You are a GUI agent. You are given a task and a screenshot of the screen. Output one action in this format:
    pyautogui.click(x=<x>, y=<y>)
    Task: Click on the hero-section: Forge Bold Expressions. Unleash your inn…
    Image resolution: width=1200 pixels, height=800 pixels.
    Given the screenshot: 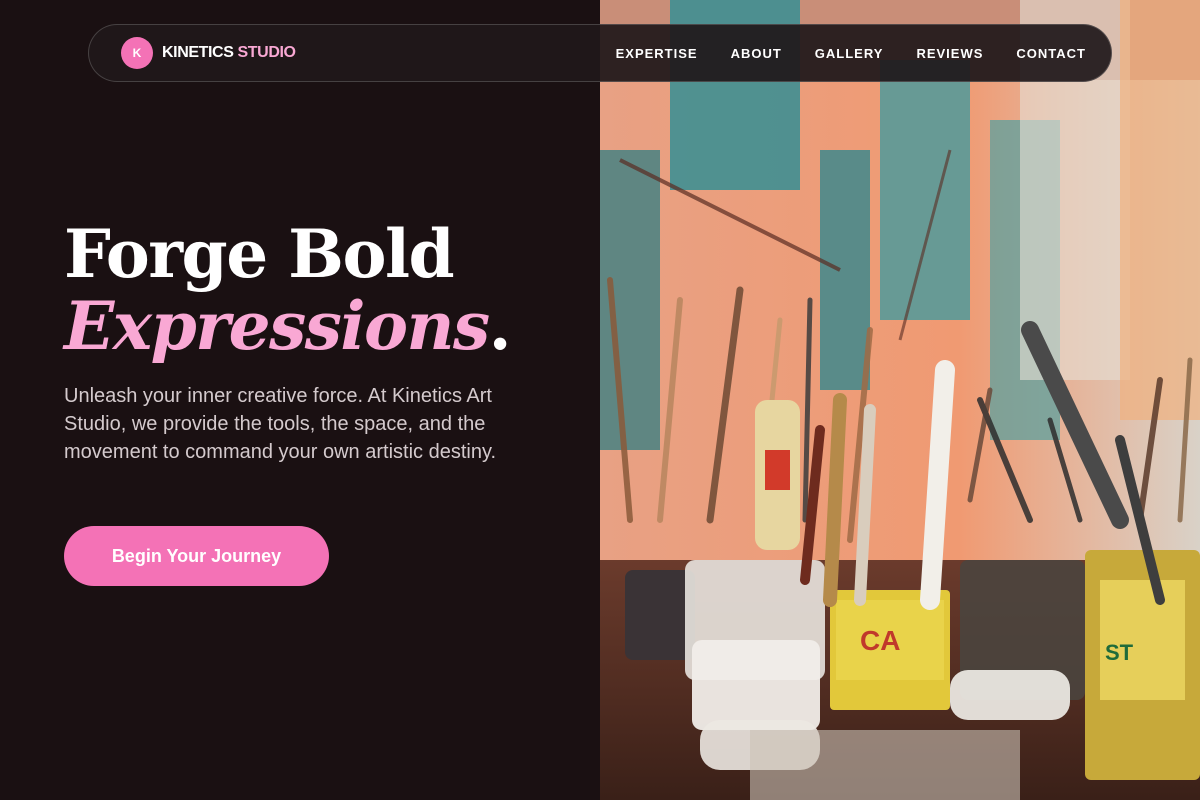 What is the action you would take?
    pyautogui.click(x=304, y=342)
    